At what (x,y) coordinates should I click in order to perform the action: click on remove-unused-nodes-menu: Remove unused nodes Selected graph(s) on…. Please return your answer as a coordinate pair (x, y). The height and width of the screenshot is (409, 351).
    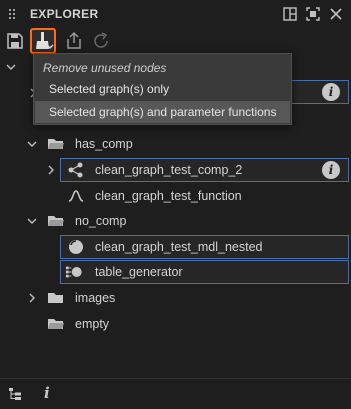
    Looking at the image, I should click on (162, 89).